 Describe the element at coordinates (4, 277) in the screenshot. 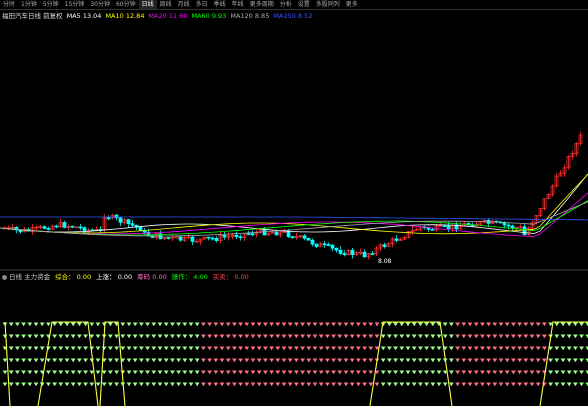

I see `indicator-dot-icon` at that location.